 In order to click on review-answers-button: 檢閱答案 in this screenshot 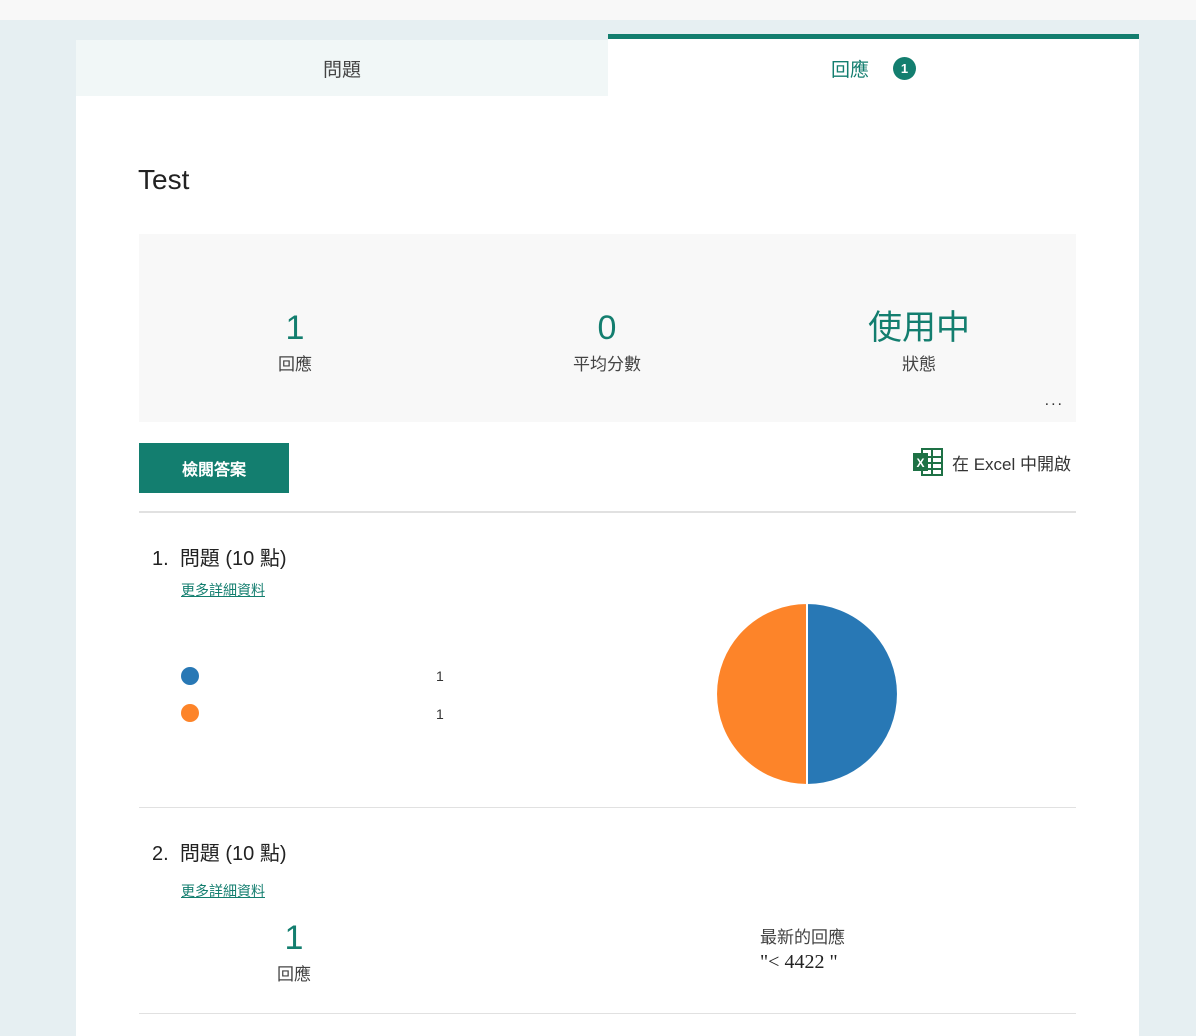, I will do `click(214, 468)`.